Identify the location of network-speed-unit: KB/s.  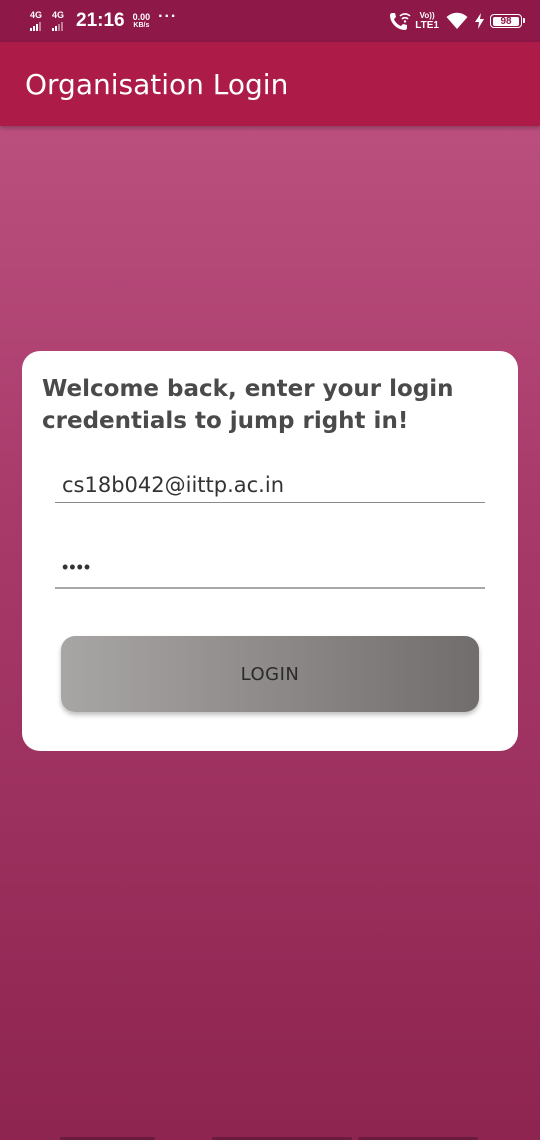
(141, 25).